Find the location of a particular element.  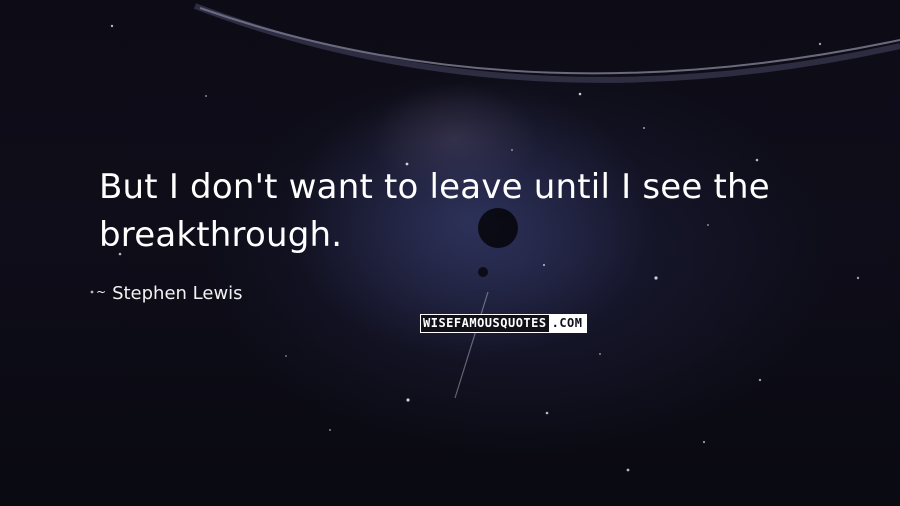

site-watermark: WISEFAMOUSQUOTES .COM is located at coordinates (503, 323).